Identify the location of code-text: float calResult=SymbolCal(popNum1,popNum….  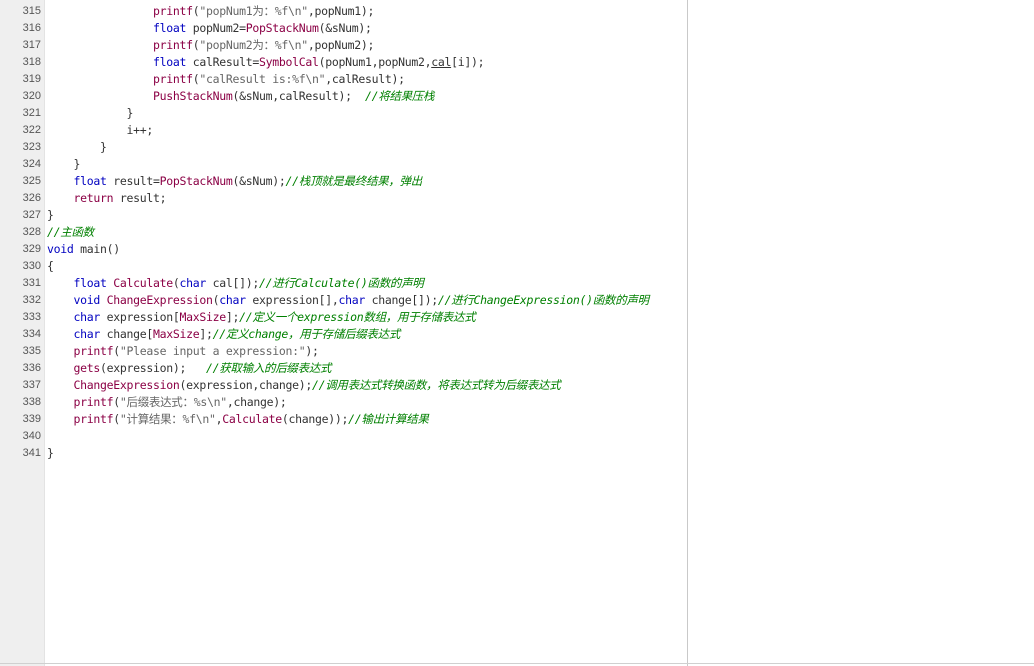
(266, 62).